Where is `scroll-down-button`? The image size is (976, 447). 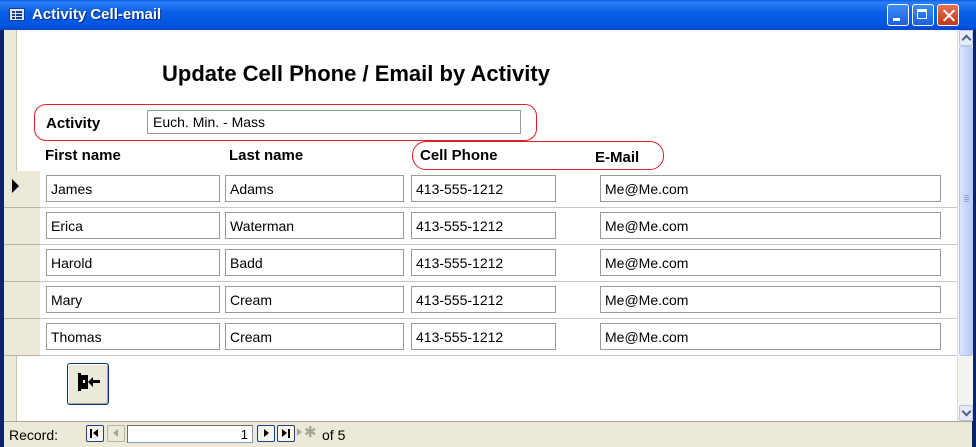
scroll-down-button is located at coordinates (966, 413).